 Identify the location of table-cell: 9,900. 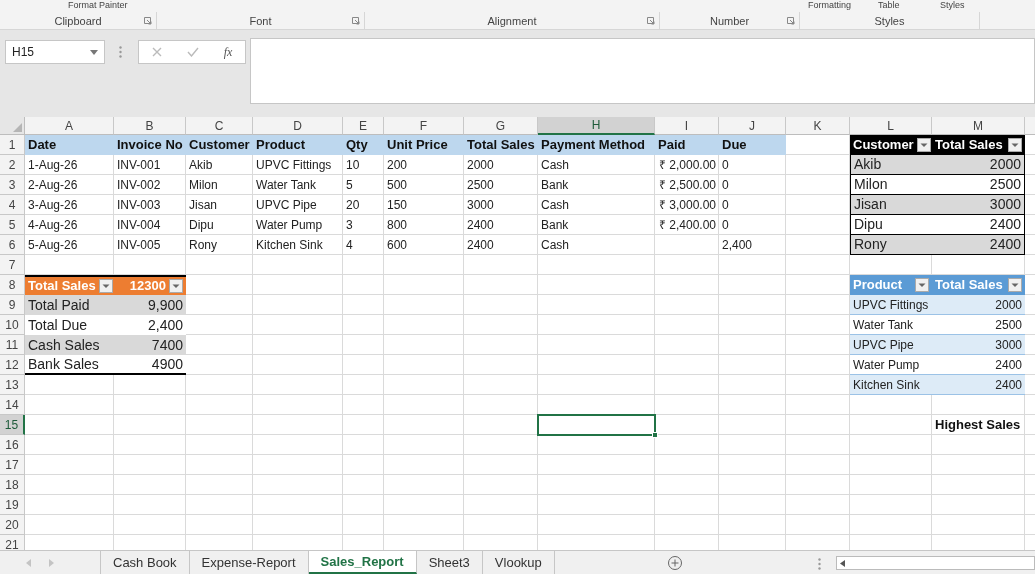
(150, 305).